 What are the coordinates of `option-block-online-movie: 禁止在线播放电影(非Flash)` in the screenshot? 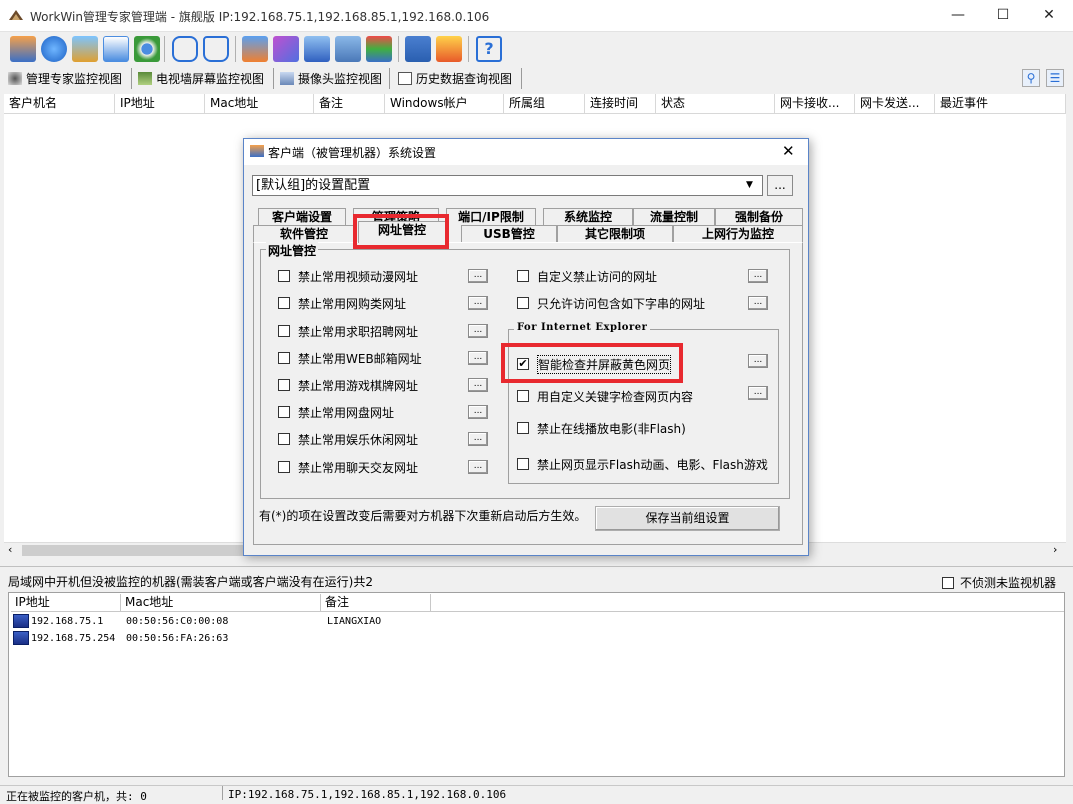 It's located at (601, 428).